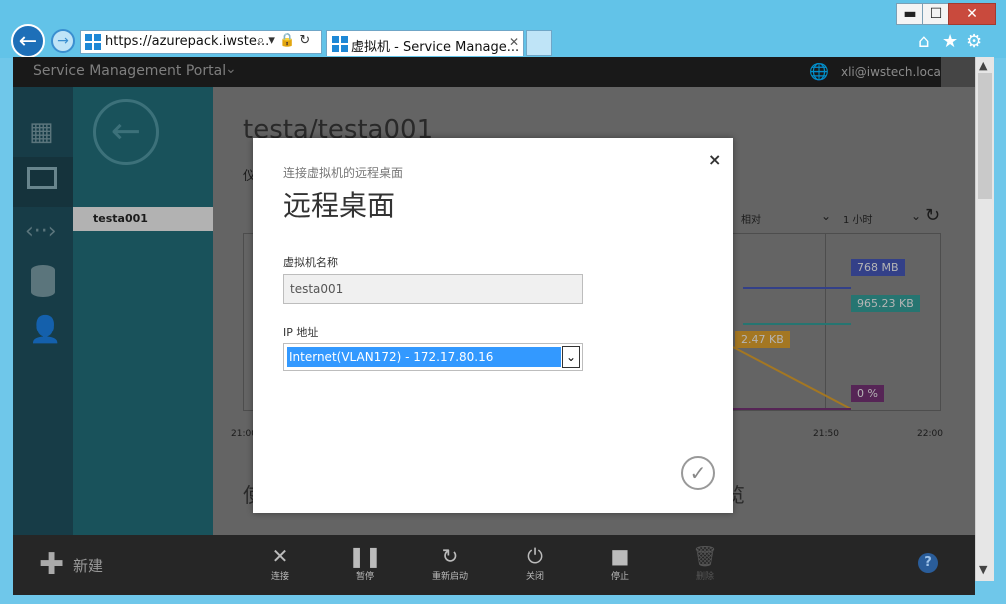 This screenshot has width=1006, height=604. I want to click on gear-icon: ⚙, so click(974, 41).